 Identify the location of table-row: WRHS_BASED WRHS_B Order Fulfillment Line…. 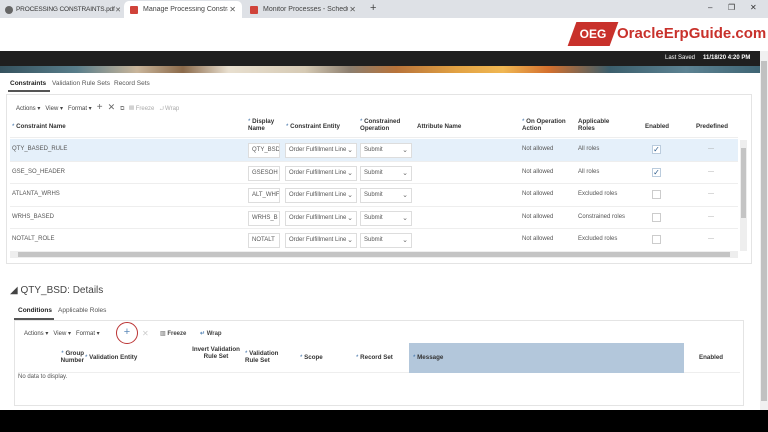
(374, 218).